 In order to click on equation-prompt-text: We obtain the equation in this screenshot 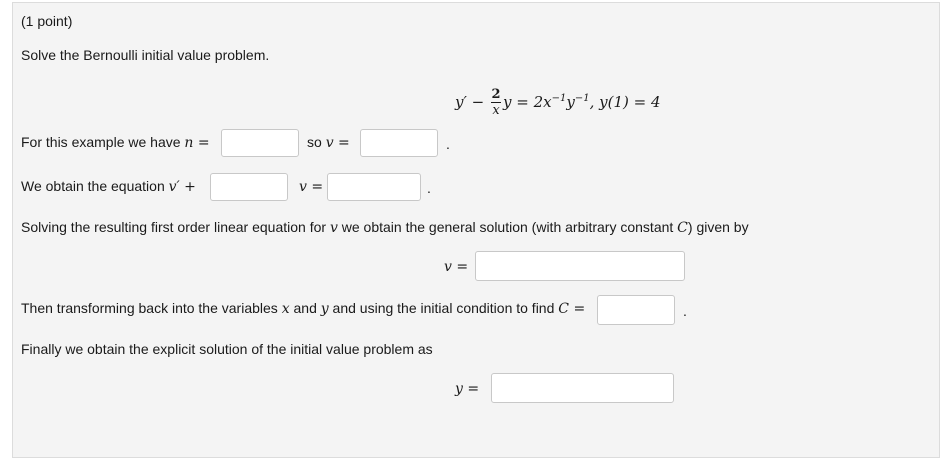, I will do `click(95, 186)`.